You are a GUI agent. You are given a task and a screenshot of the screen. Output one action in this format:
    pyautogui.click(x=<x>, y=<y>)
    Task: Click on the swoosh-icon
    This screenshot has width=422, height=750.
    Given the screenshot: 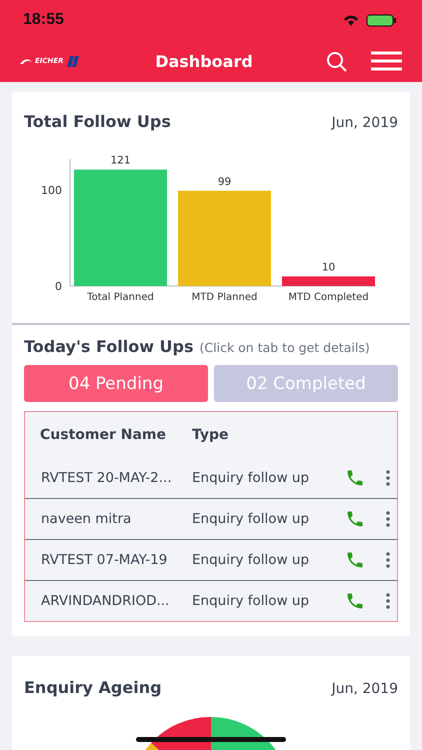 What is the action you would take?
    pyautogui.click(x=26, y=61)
    